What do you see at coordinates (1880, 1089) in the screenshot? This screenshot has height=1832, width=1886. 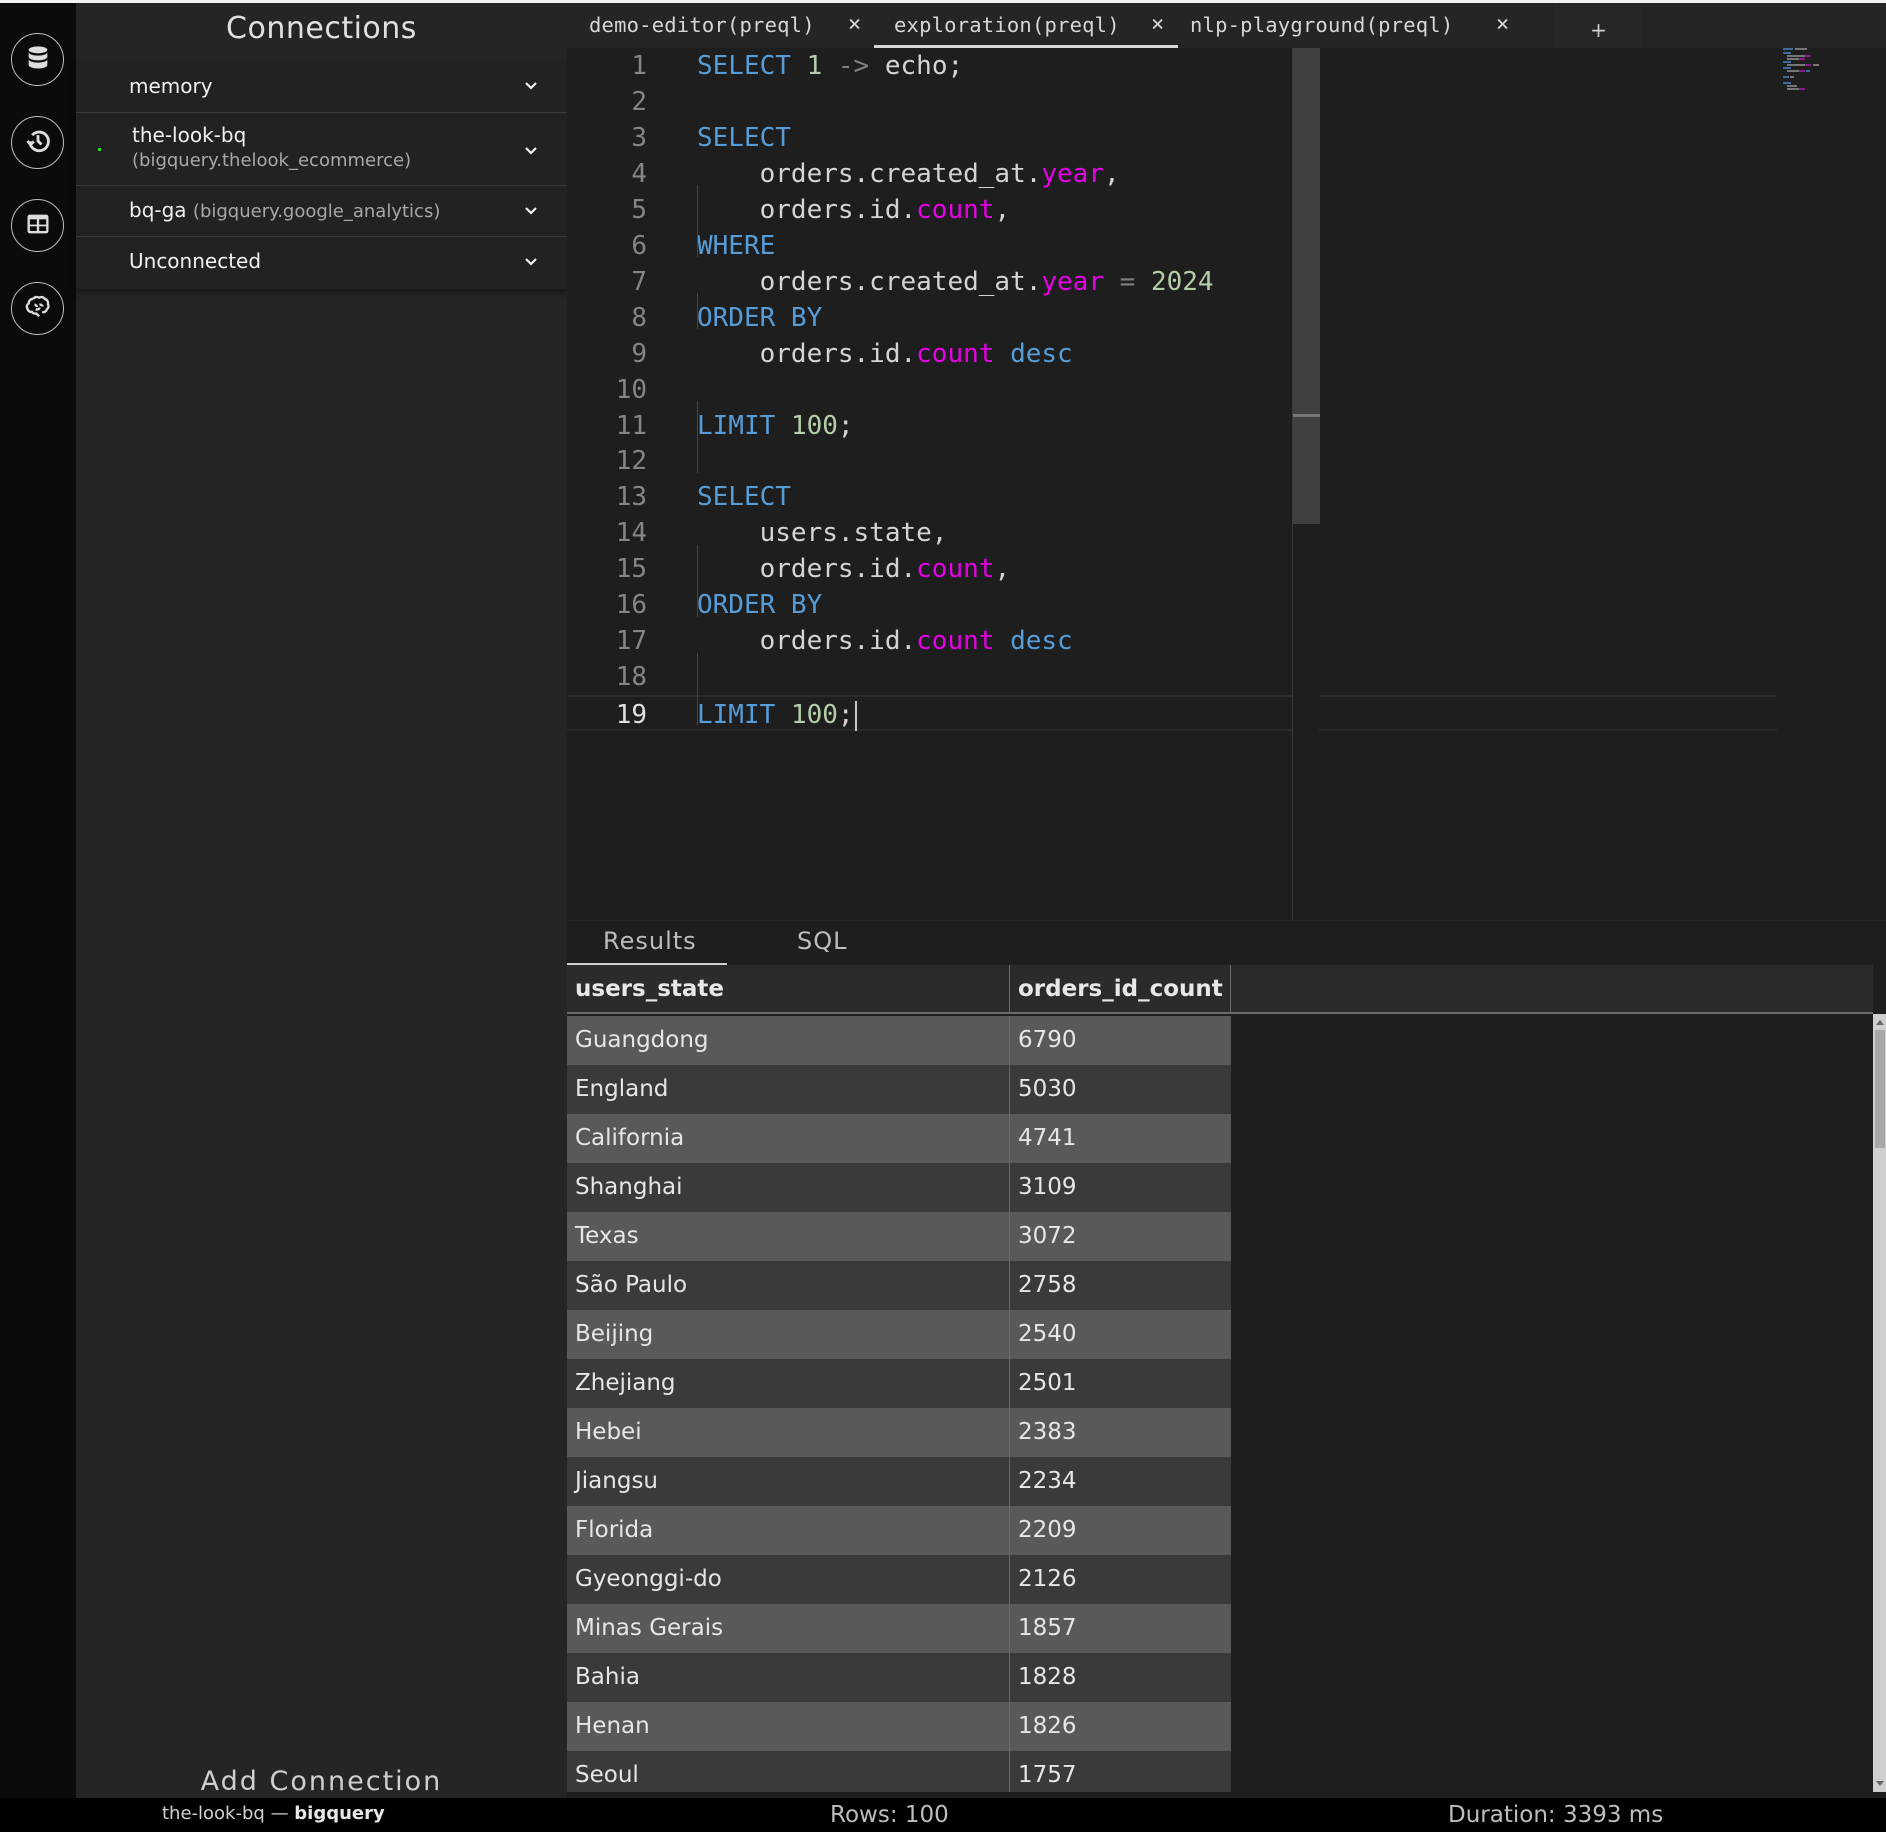 I see `results-scrollbar-thumb` at bounding box center [1880, 1089].